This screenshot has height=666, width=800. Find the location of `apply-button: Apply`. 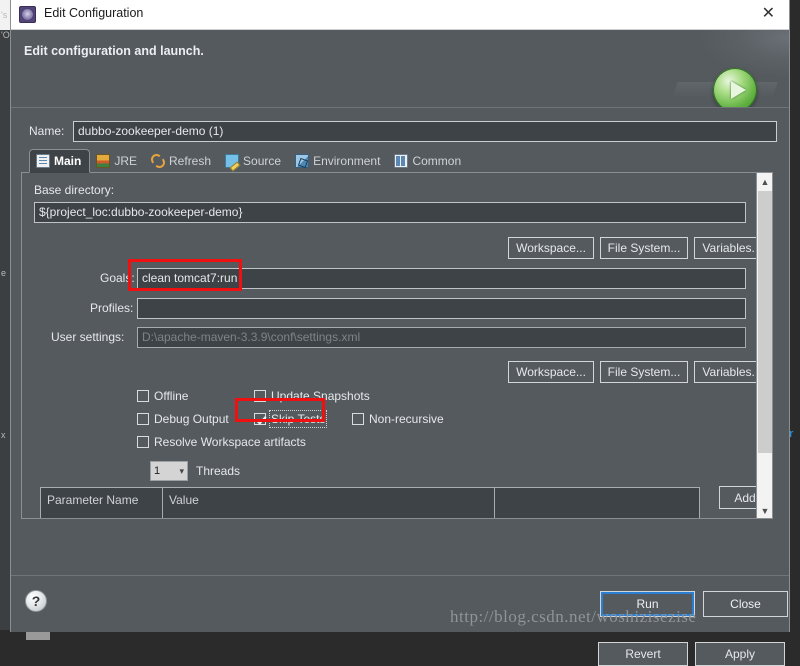

apply-button: Apply is located at coordinates (740, 654).